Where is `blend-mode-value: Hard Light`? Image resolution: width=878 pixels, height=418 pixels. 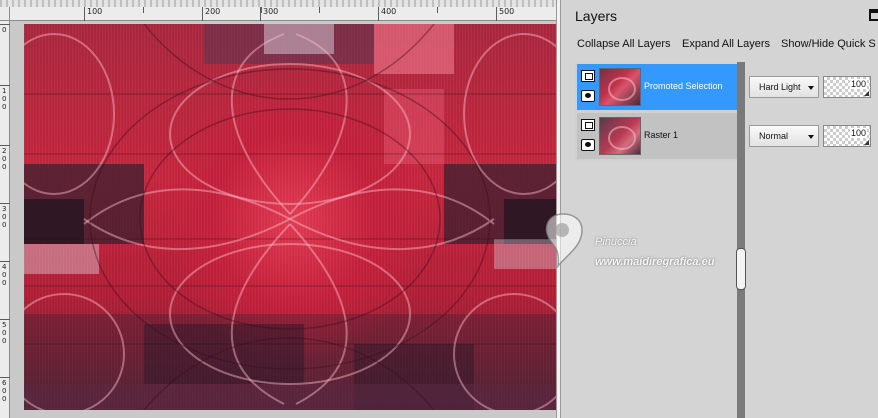
blend-mode-value: Hard Light is located at coordinates (780, 87).